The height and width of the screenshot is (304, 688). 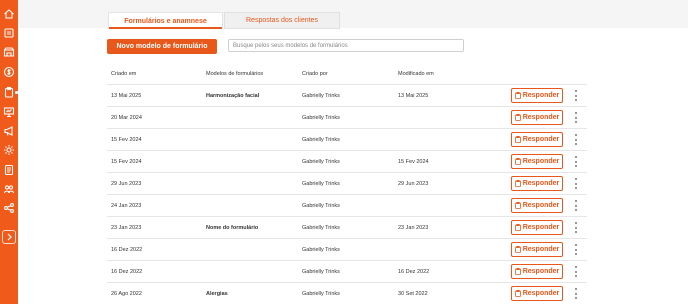 What do you see at coordinates (416, 74) in the screenshot?
I see `header-modified: Modificado em` at bounding box center [416, 74].